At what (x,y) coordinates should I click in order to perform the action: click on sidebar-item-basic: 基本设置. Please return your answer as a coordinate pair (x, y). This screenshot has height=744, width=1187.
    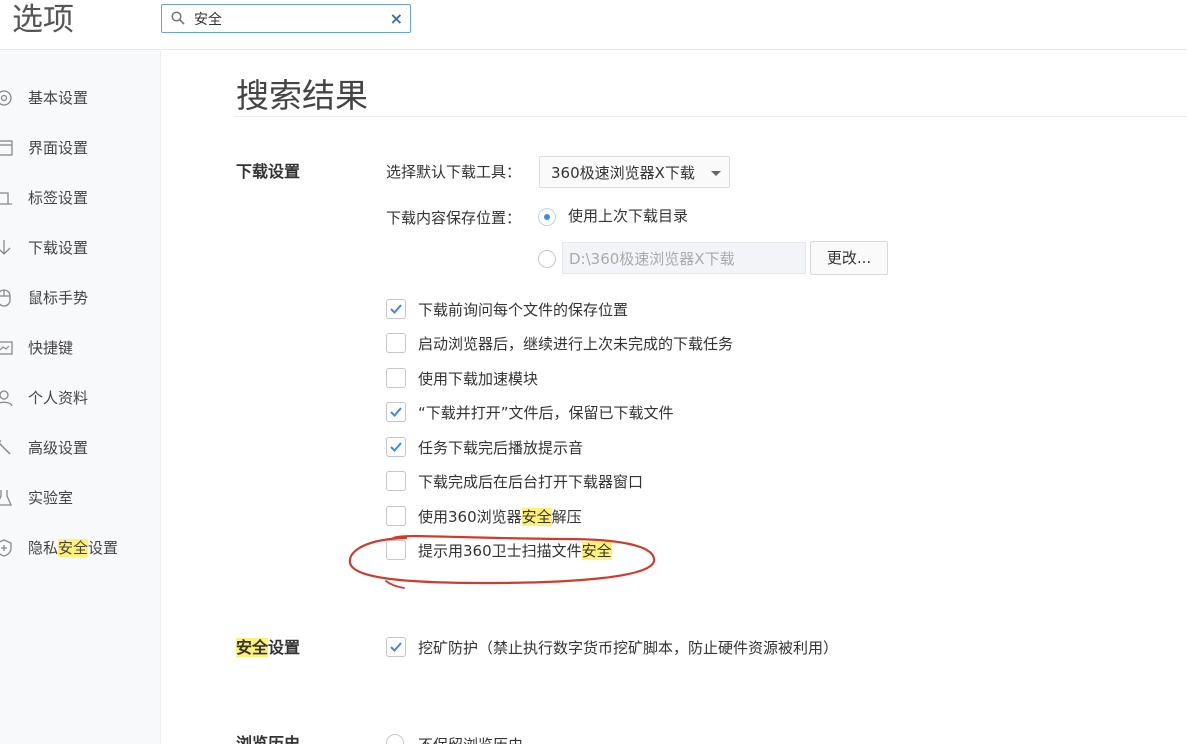
    Looking at the image, I should click on (80, 98).